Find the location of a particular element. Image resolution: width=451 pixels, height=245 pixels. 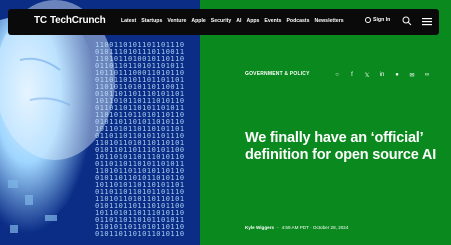

nav-events: Events is located at coordinates (272, 21).